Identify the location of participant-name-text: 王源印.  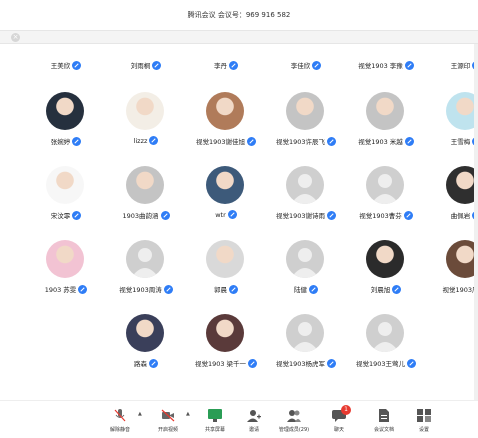
(460, 66).